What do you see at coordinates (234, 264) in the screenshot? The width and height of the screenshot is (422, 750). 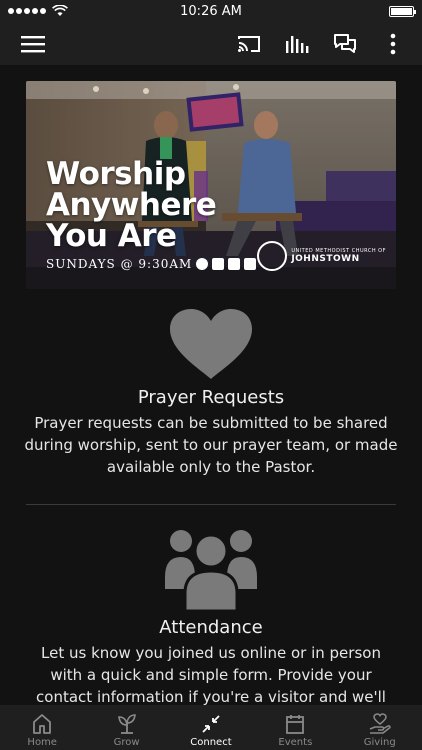 I see `website-icon` at bounding box center [234, 264].